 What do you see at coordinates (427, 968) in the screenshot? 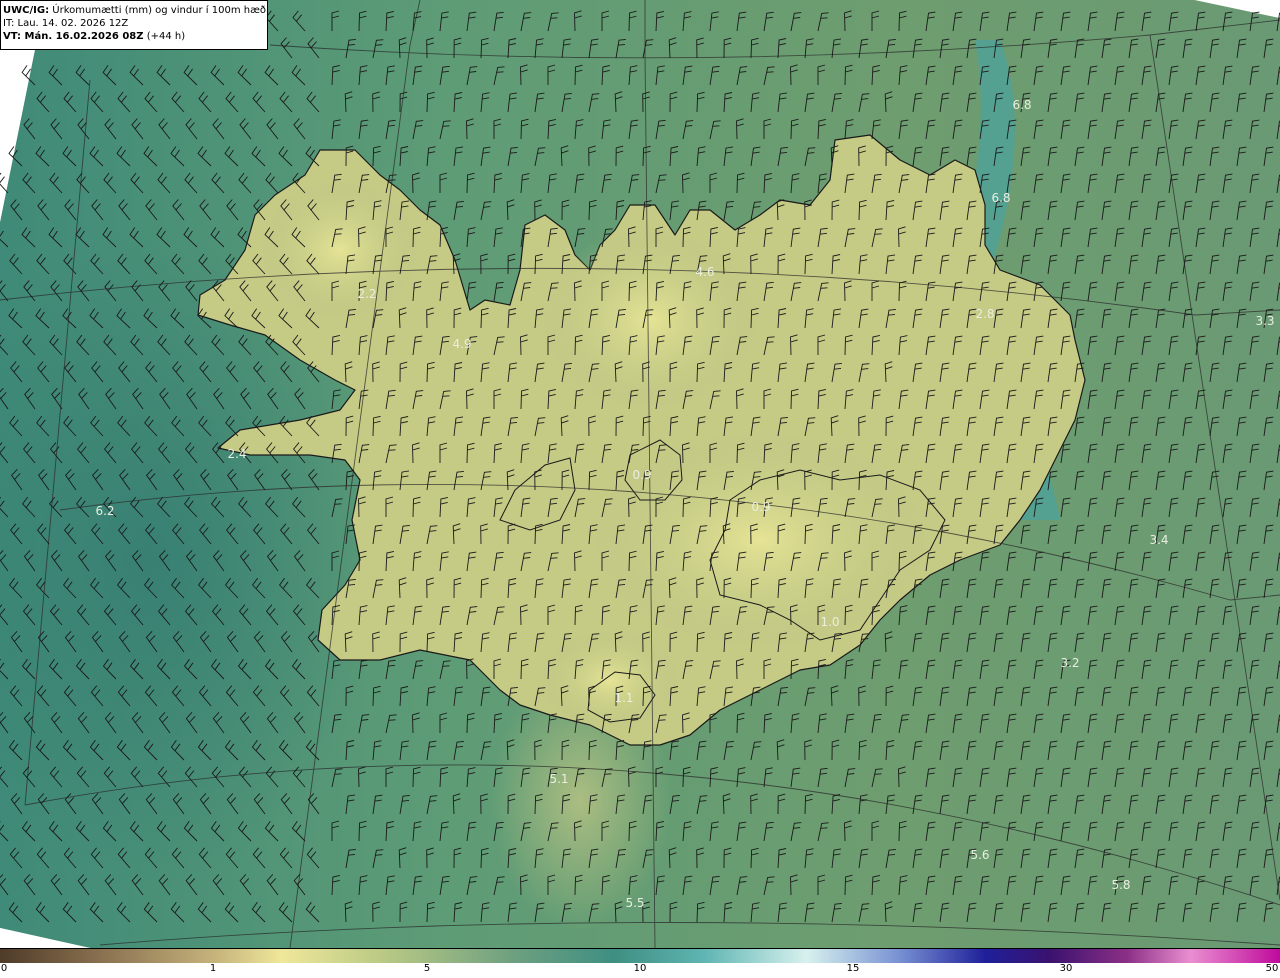
I see `colorbar-tick-label: 5` at bounding box center [427, 968].